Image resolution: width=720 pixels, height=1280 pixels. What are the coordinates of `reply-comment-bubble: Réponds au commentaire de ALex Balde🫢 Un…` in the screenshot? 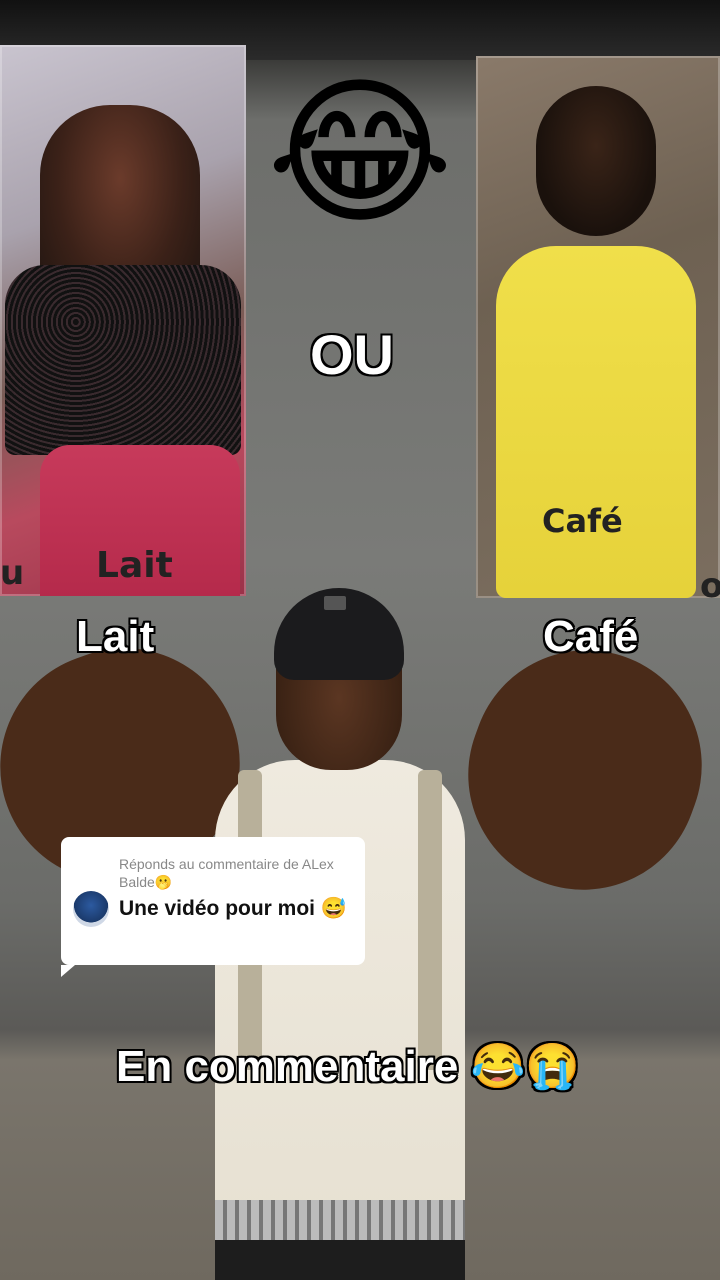 It's located at (213, 907).